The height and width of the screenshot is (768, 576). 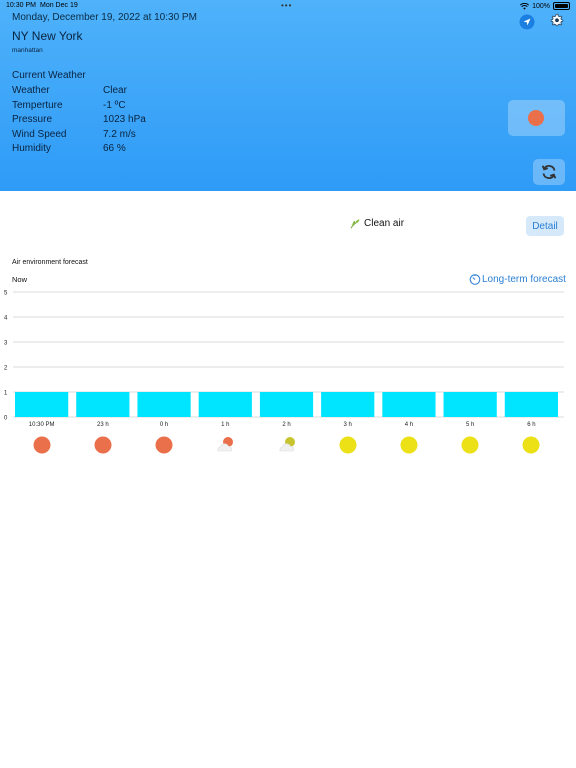 What do you see at coordinates (115, 90) in the screenshot?
I see `weather-row-value: Clear` at bounding box center [115, 90].